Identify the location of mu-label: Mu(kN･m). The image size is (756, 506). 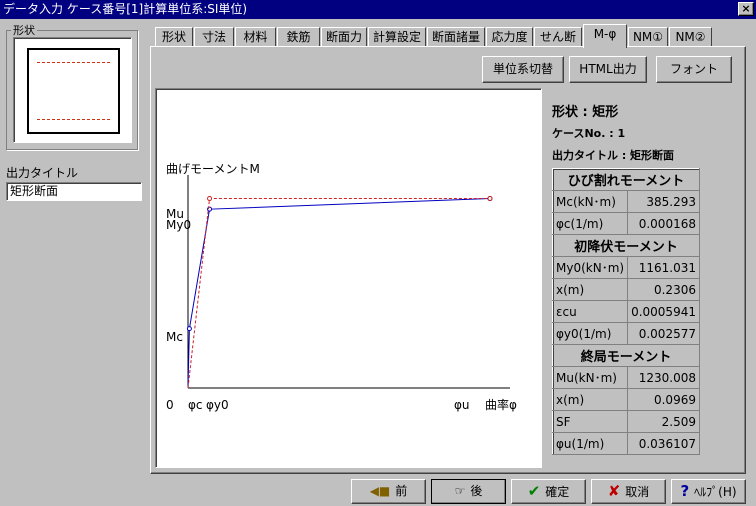
(590, 377).